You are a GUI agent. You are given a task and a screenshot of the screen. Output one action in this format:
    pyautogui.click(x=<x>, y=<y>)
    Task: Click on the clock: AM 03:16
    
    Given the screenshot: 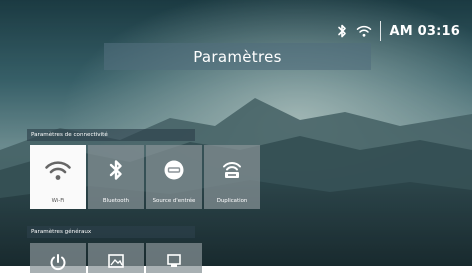 What is the action you would take?
    pyautogui.click(x=424, y=31)
    